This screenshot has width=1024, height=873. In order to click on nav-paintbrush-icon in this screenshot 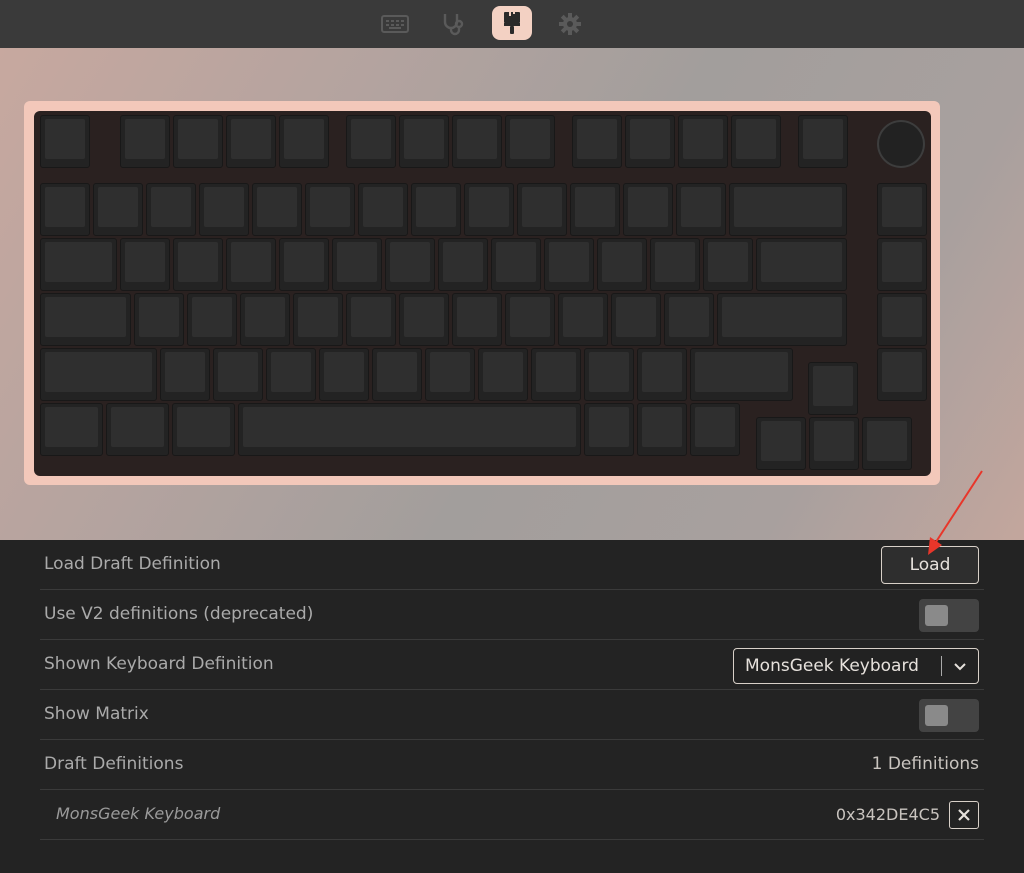, I will do `click(512, 23)`.